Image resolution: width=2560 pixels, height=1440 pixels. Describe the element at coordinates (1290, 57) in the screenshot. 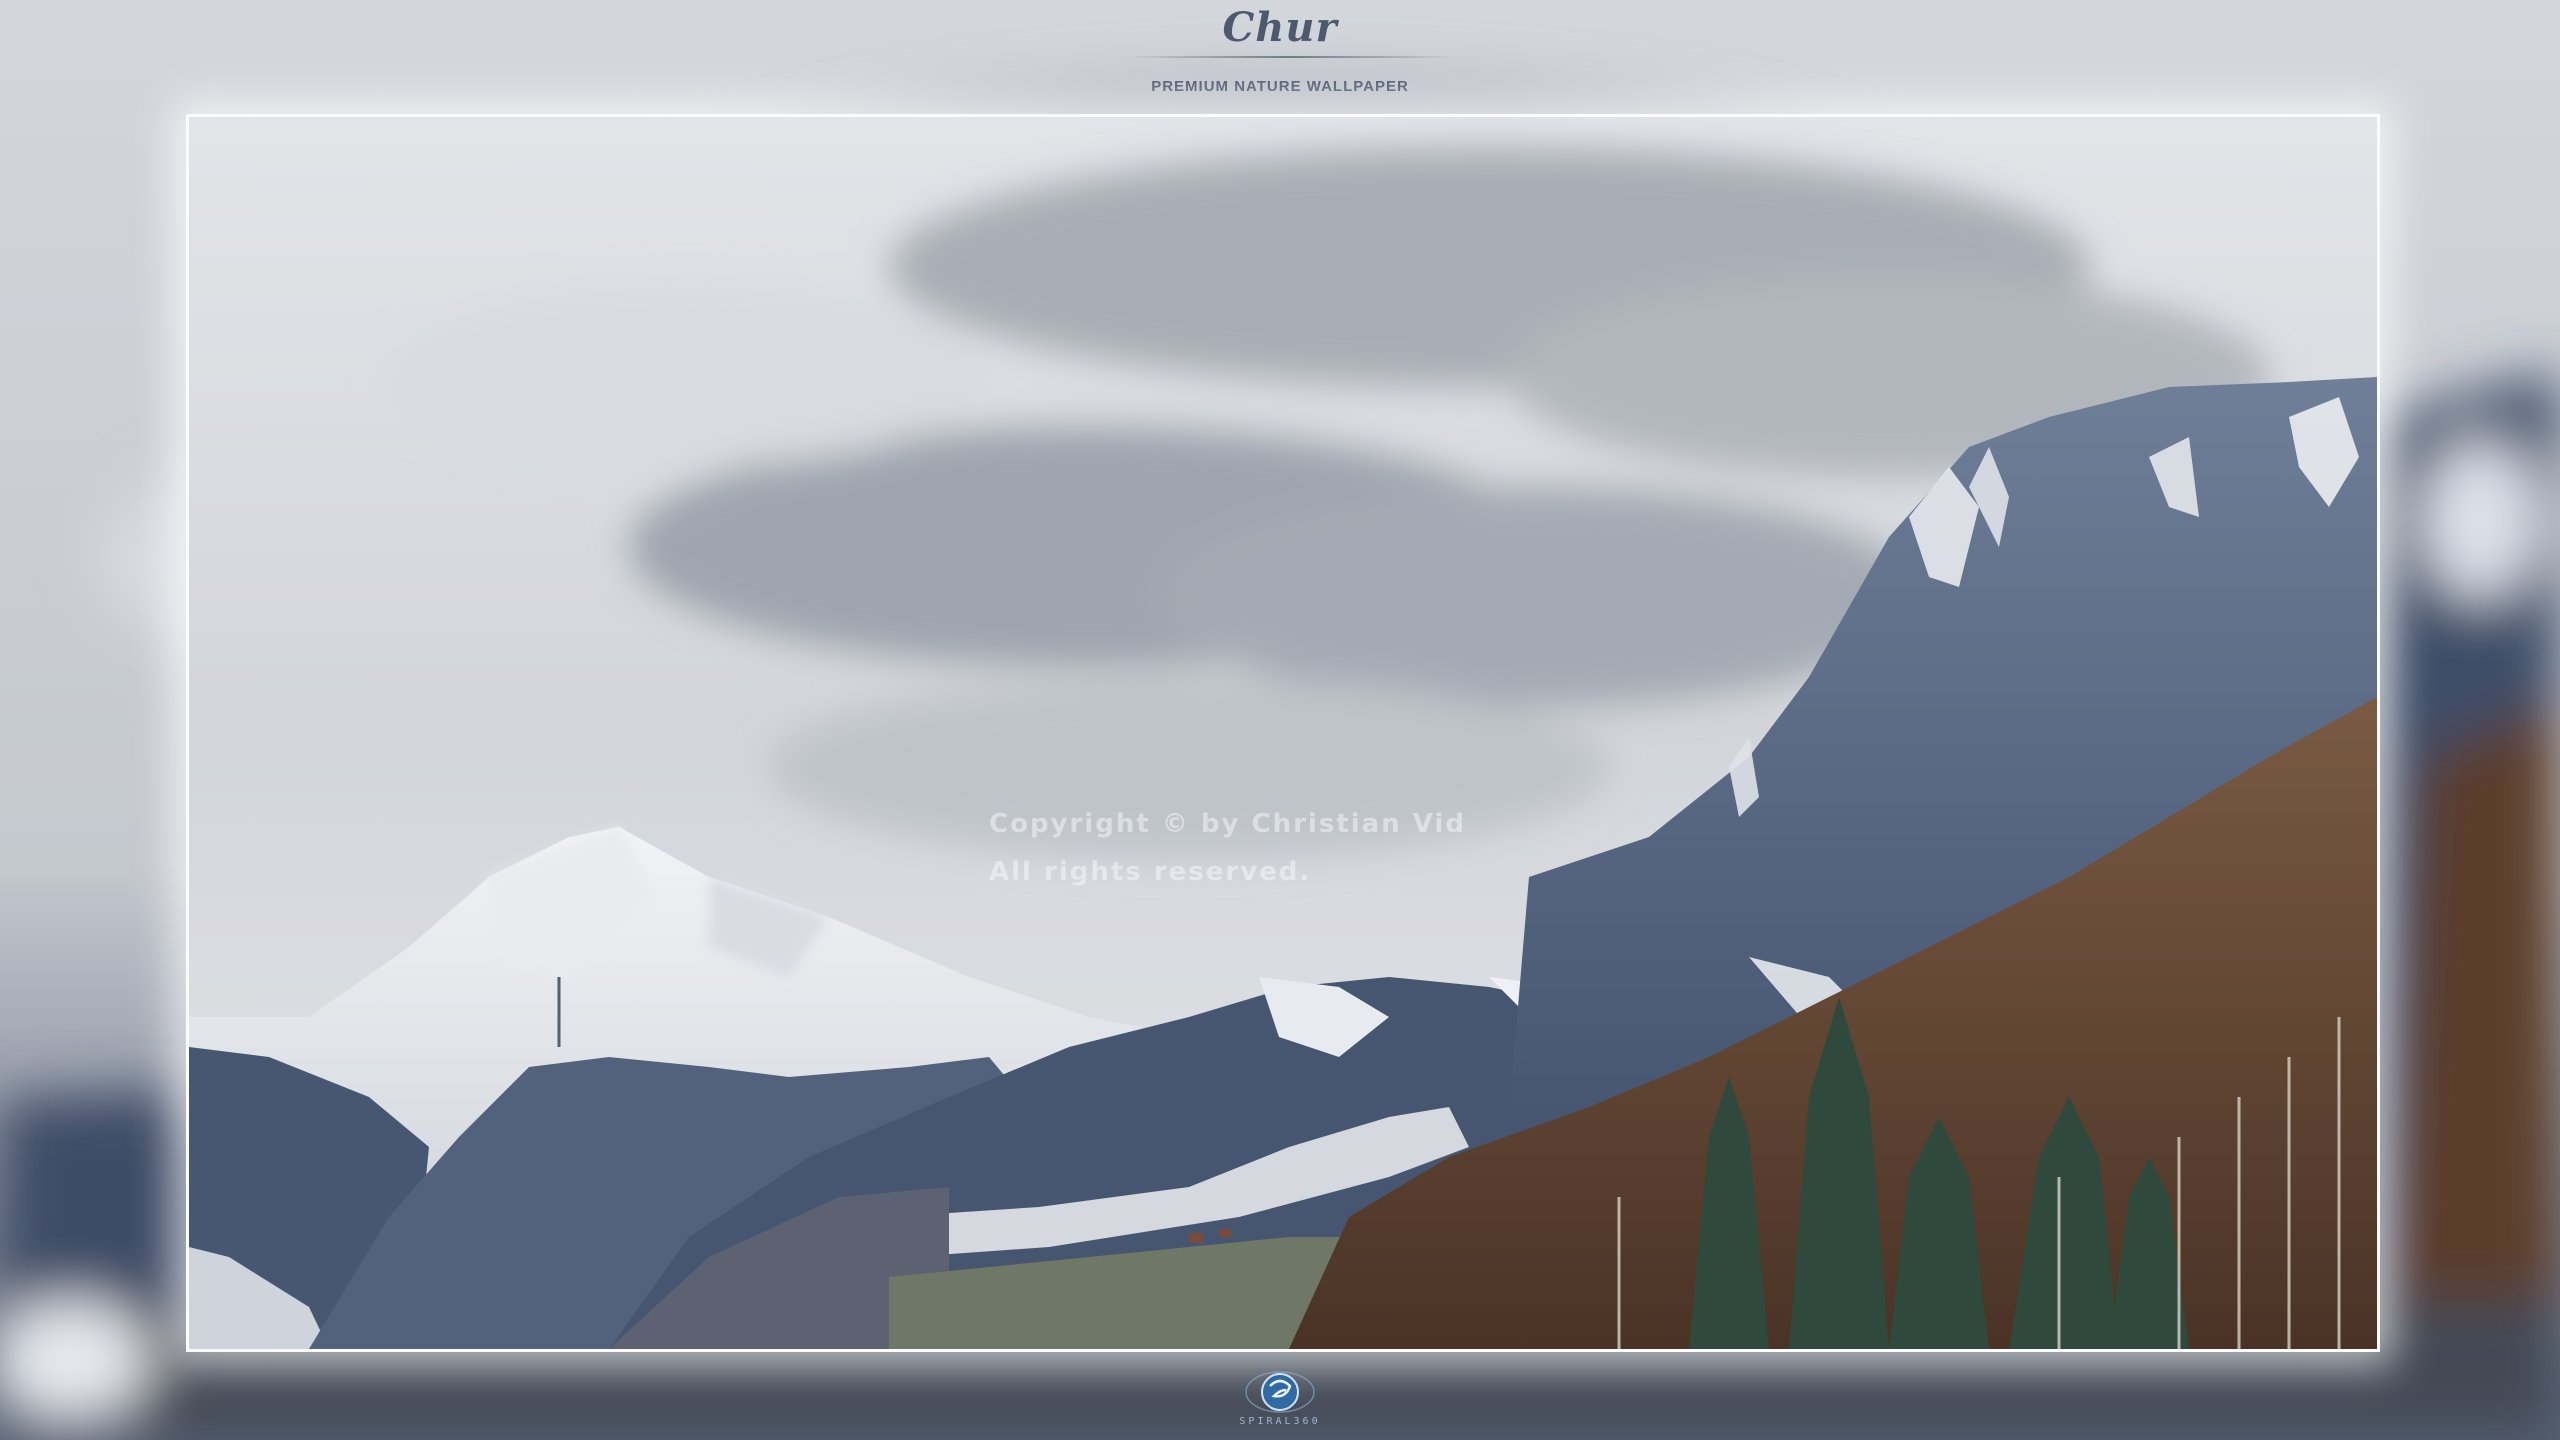

I see `header-divider` at that location.